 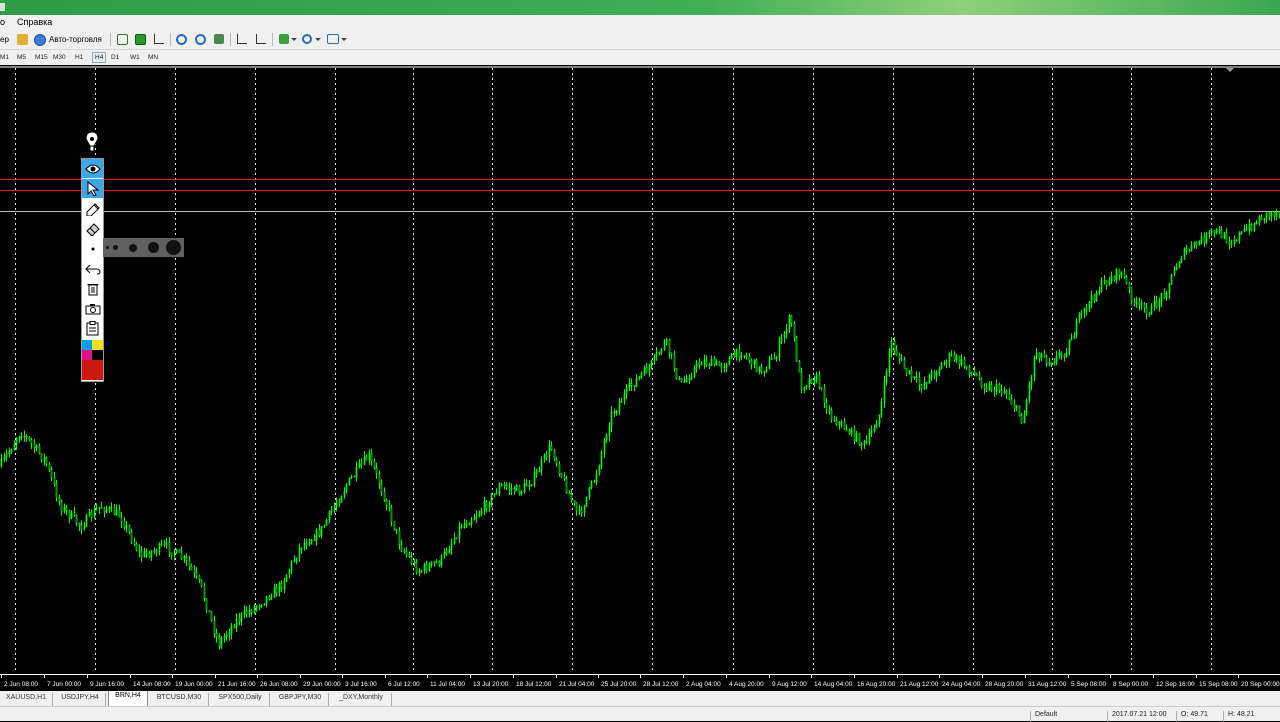 I want to click on chart-tab: USDJPY,H4, so click(x=80, y=699).